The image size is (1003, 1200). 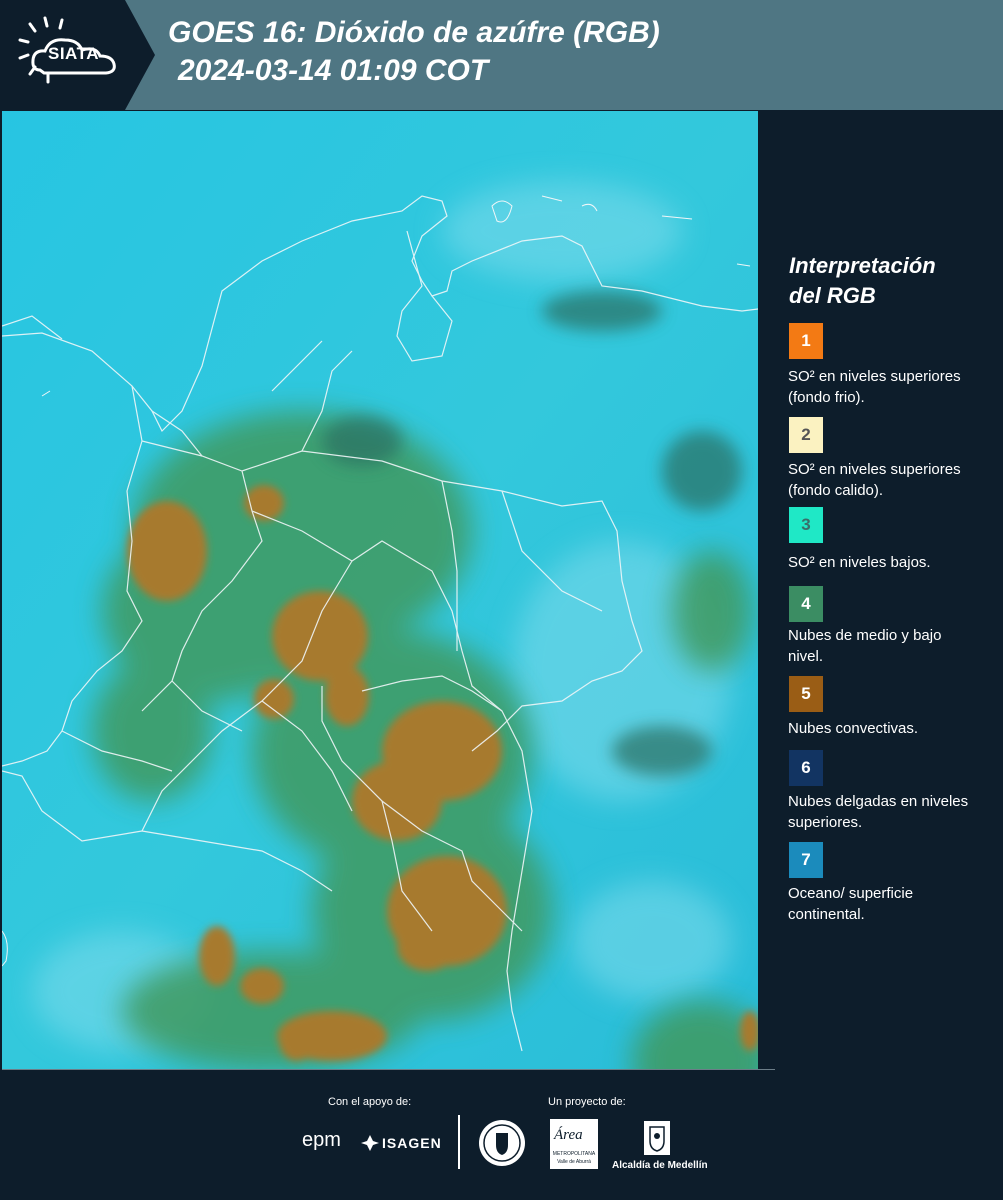 What do you see at coordinates (459, 1142) in the screenshot?
I see `footer-separator` at bounding box center [459, 1142].